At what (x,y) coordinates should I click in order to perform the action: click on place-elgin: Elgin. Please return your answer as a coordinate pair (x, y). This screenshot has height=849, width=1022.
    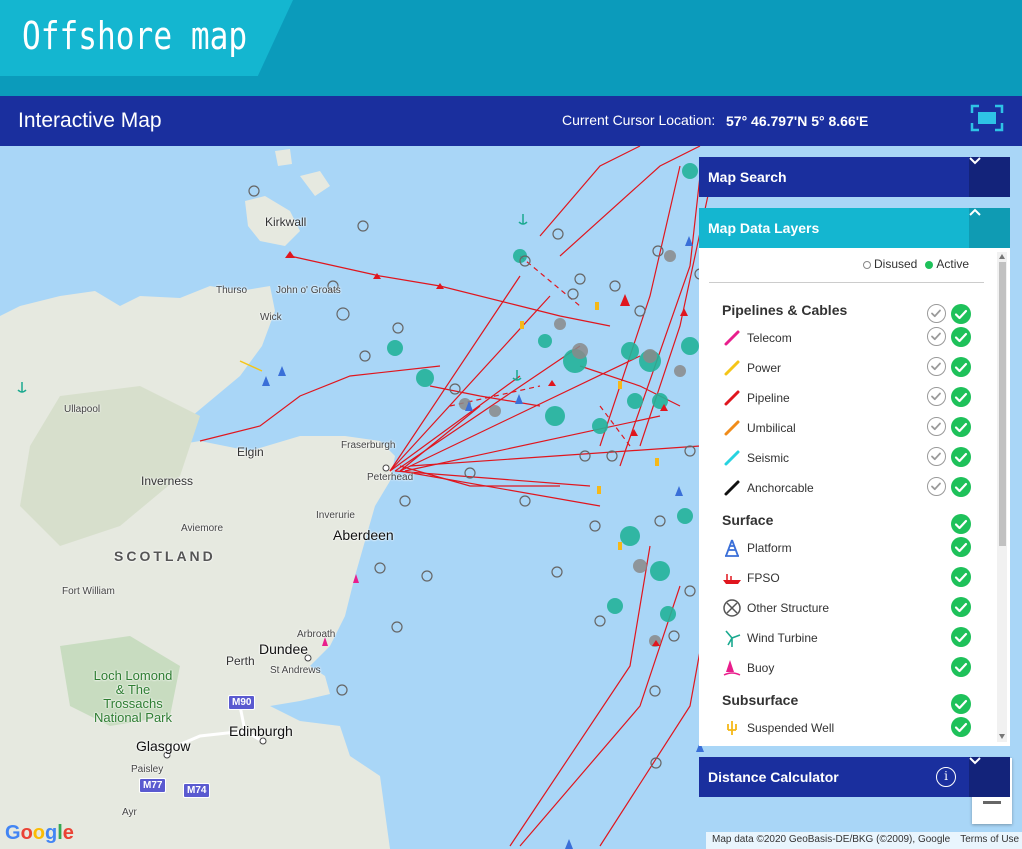
    Looking at the image, I should click on (250, 452).